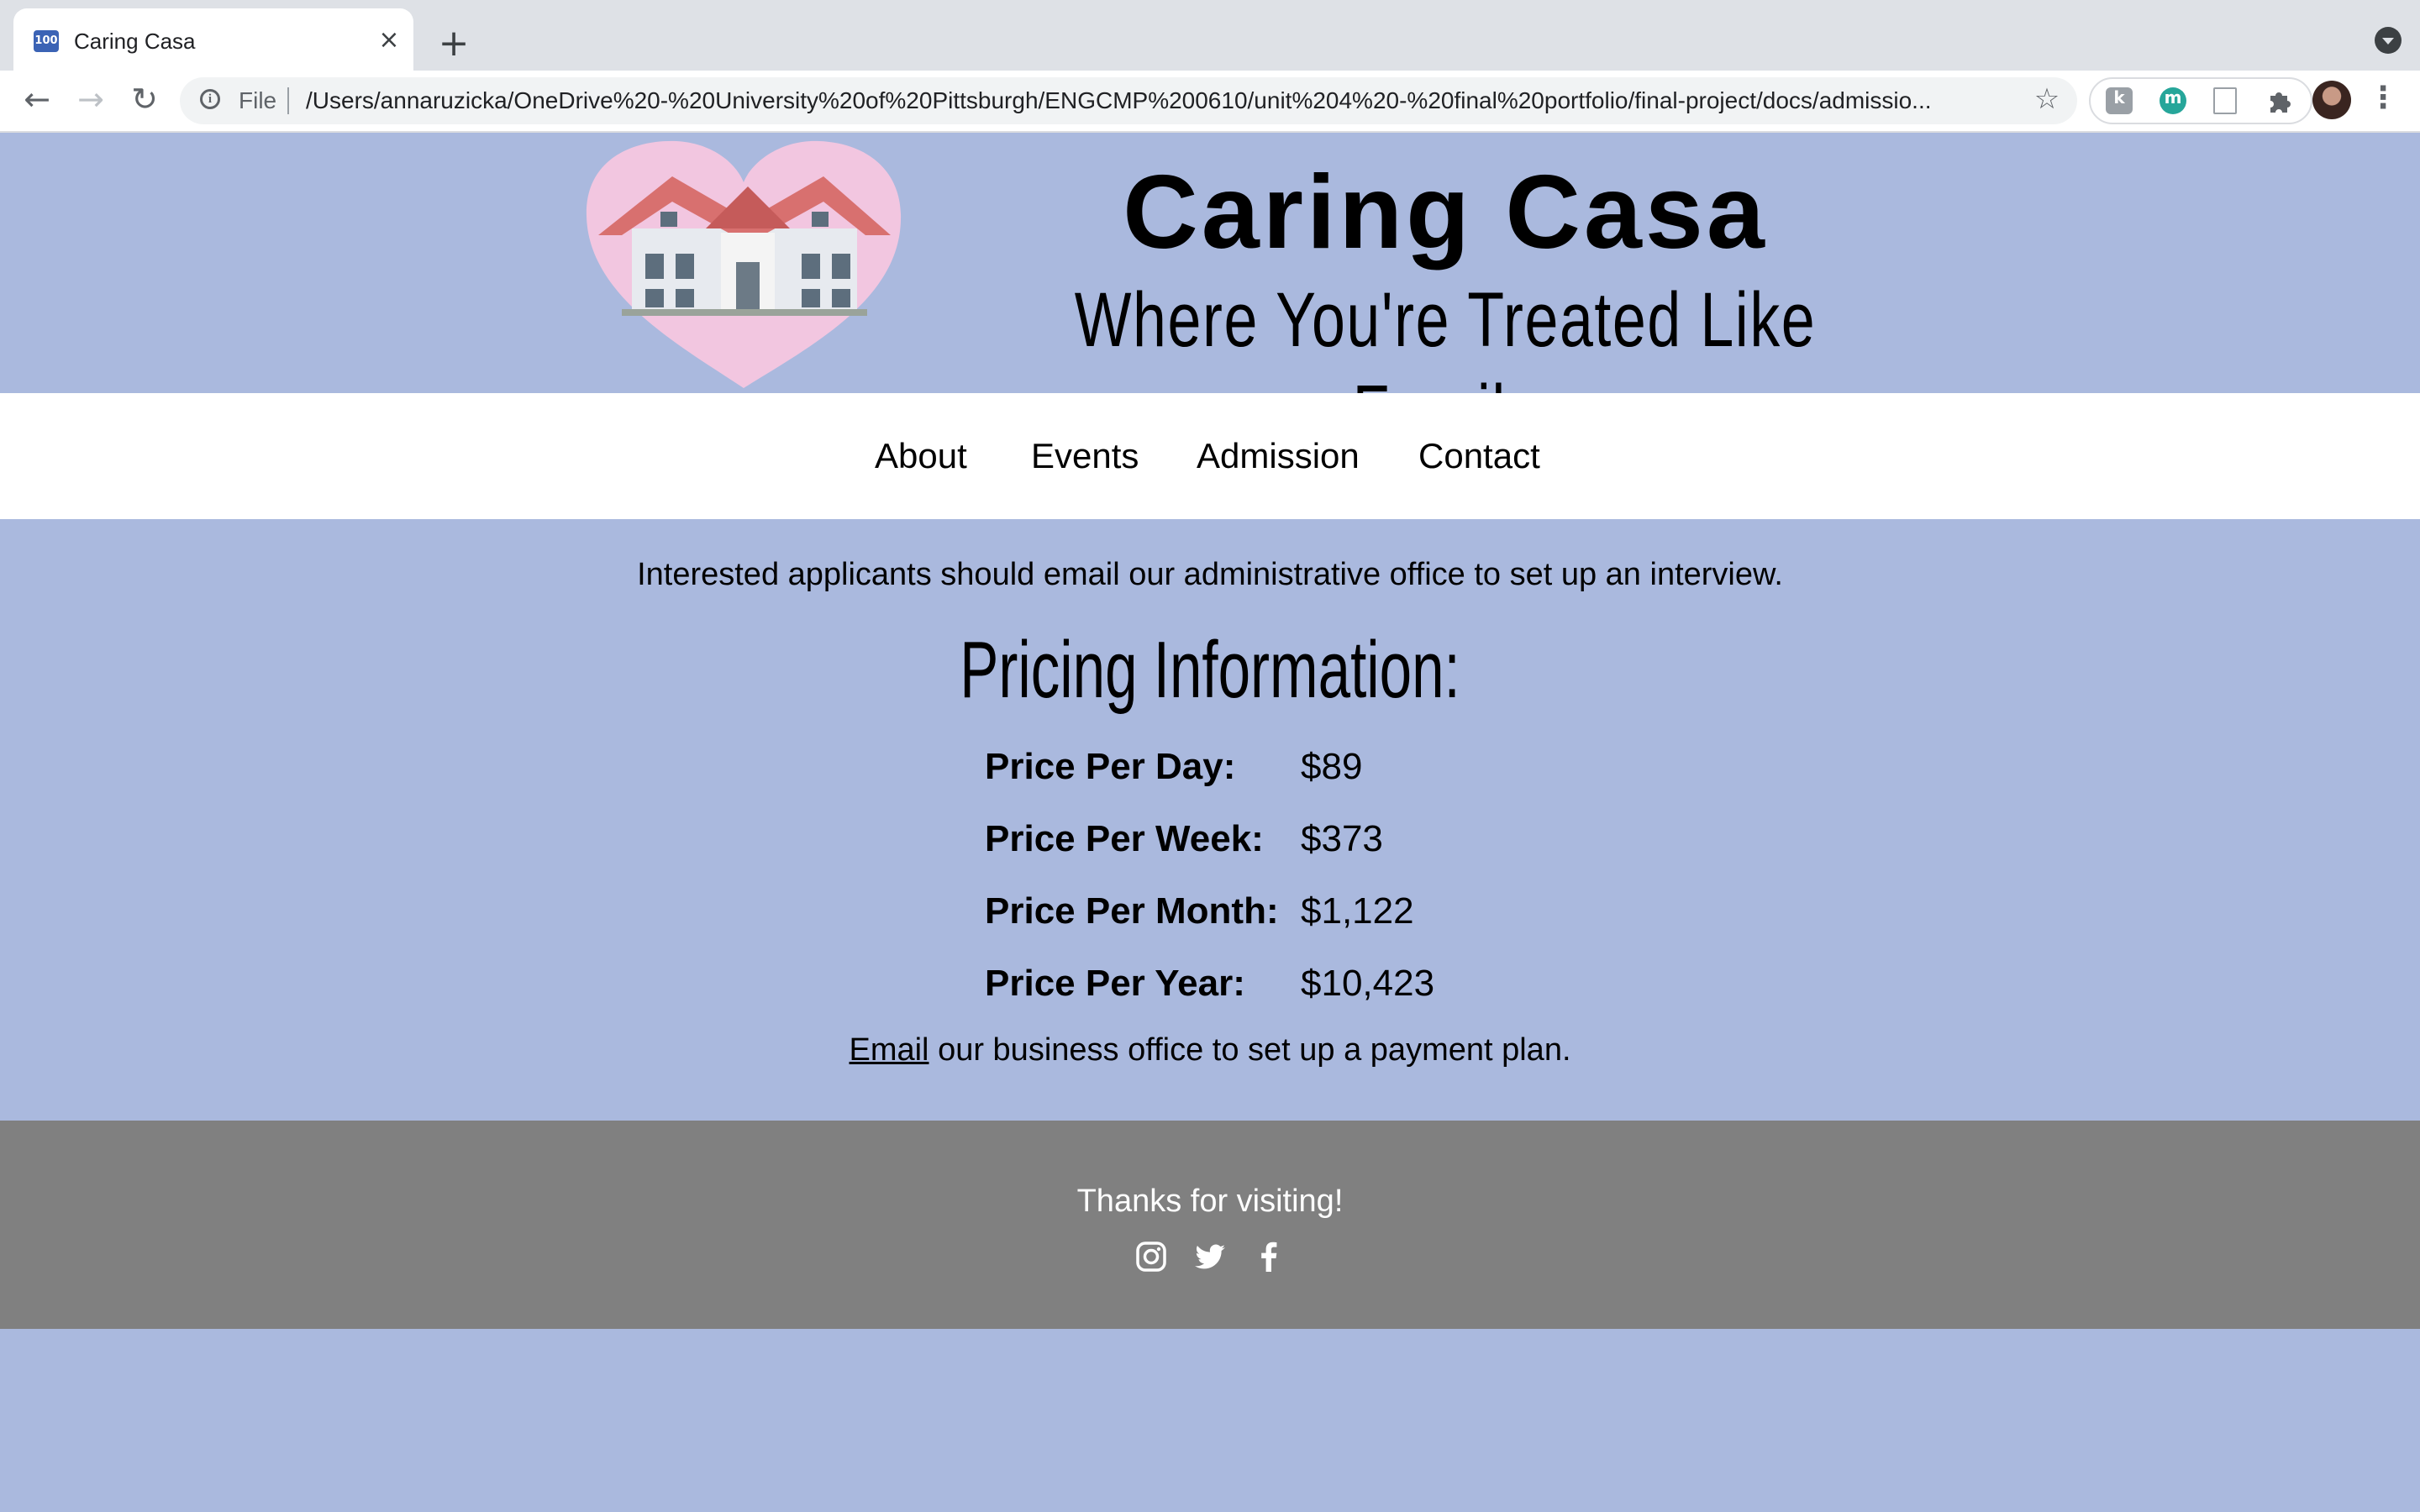  I want to click on new-tab-icon: +, so click(454, 43).